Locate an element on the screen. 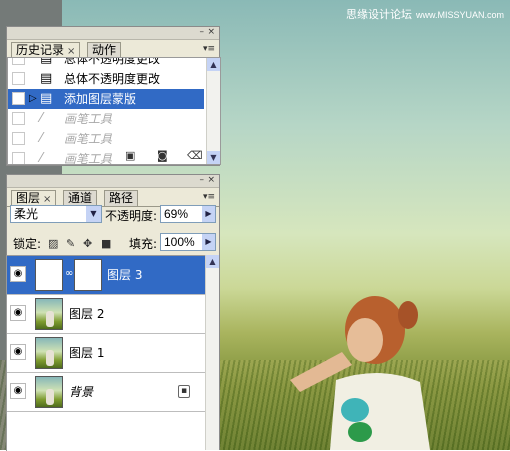  link-chain-icon: ∞ is located at coordinates (69, 273).